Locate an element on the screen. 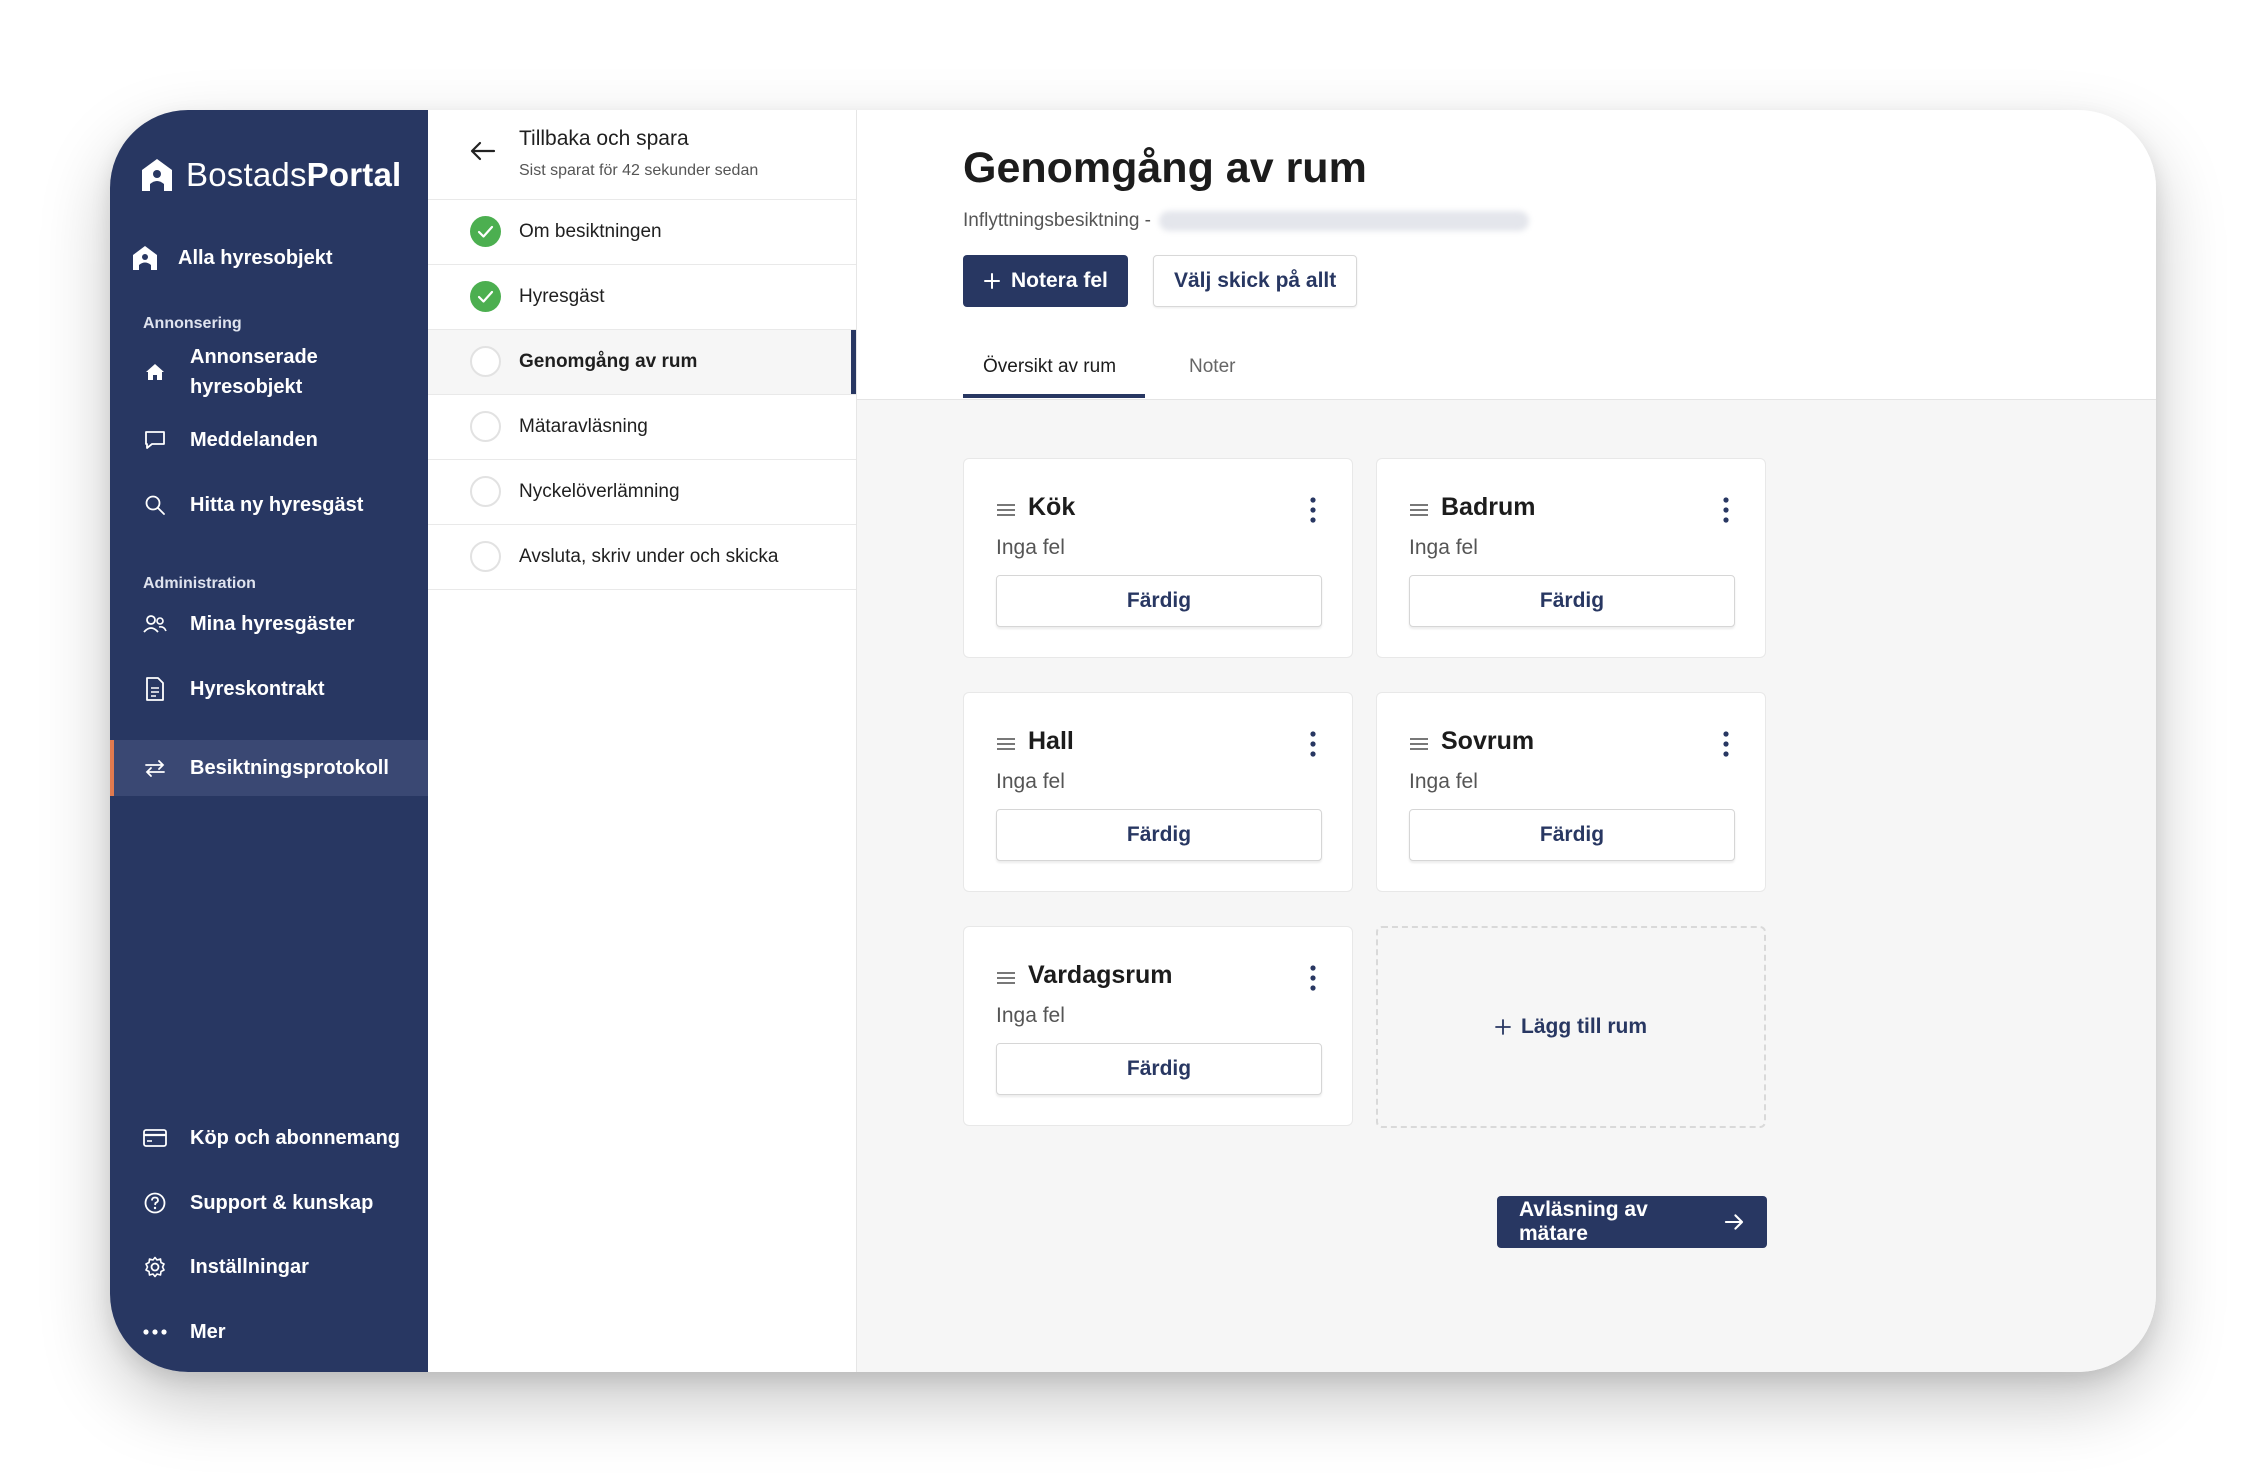 This screenshot has width=2260, height=1478. nav-my-tenants-label: Mina hyresgäster is located at coordinates (272, 623).